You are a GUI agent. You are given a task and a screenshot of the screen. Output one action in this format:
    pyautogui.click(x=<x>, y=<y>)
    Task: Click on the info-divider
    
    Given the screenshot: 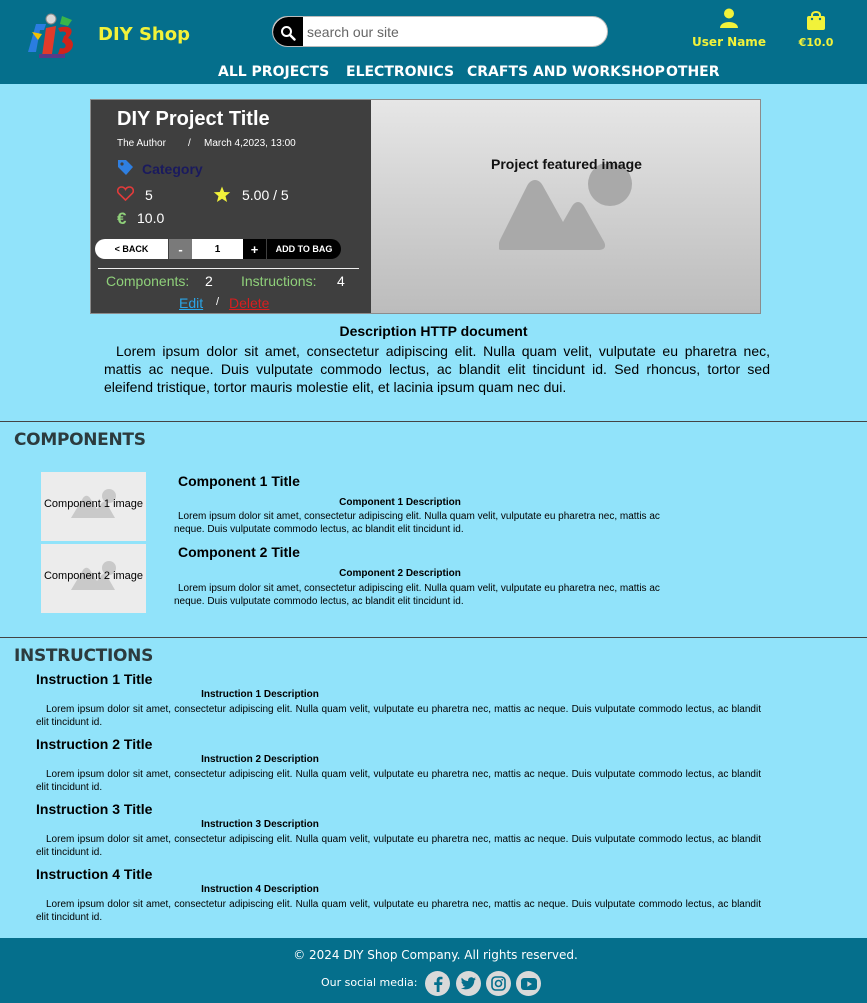 What is the action you would take?
    pyautogui.click(x=228, y=268)
    